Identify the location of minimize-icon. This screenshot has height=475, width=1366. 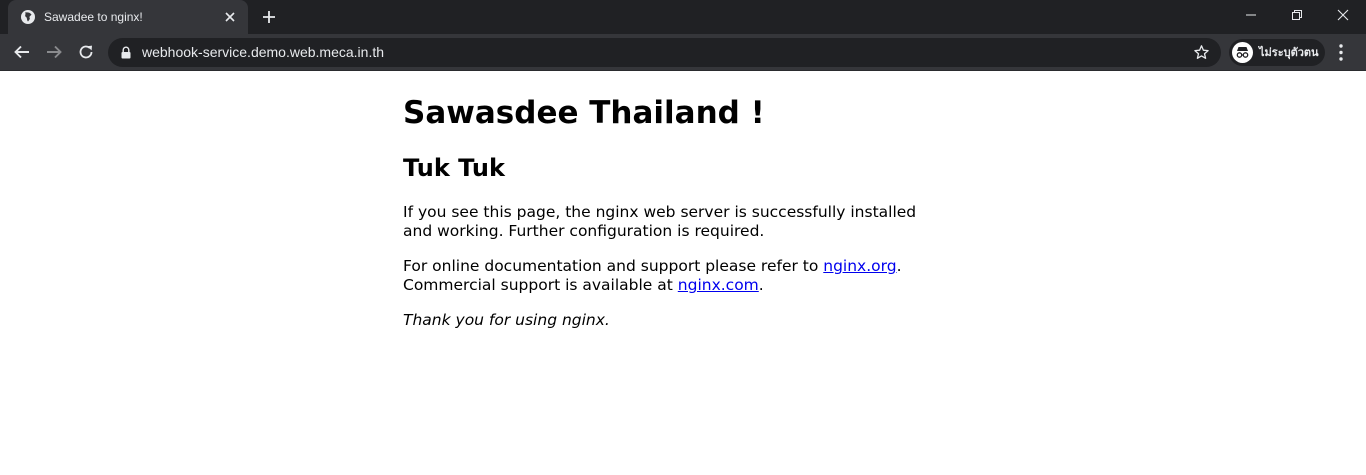
(1251, 15).